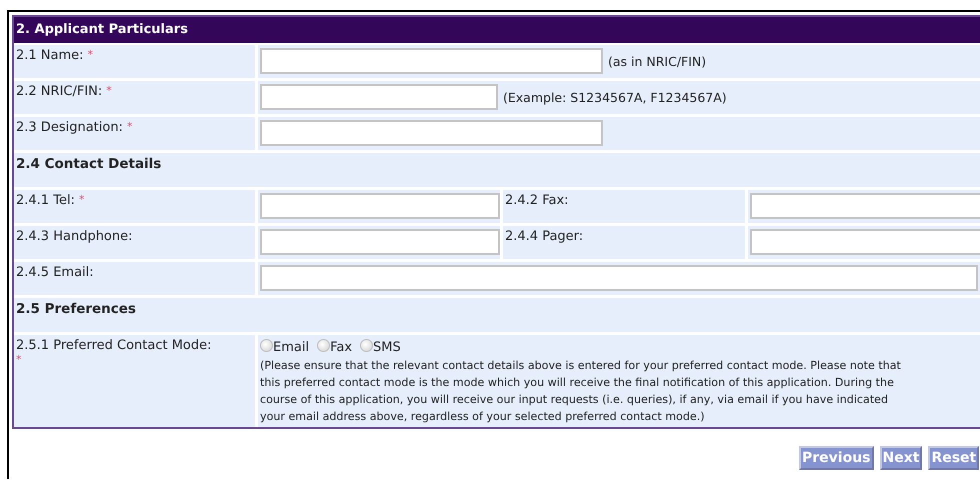  Describe the element at coordinates (334, 347) in the screenshot. I see `radio-option: Fax` at that location.